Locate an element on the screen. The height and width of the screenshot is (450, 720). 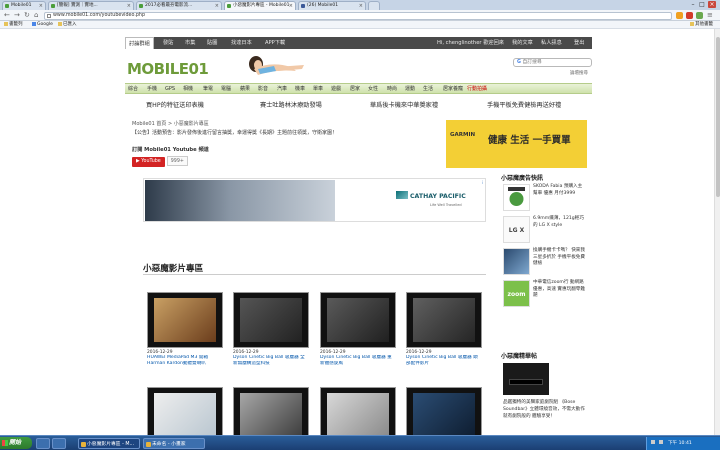
video-card: 2016-12-26LG WiFi 連線 小惡魔 網路攝影人連線操作說明 is located at coordinates (444, 411).